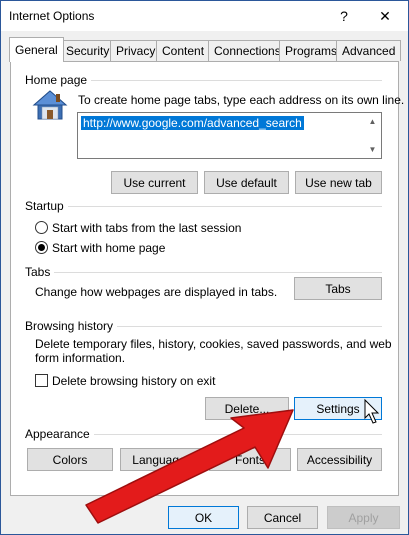 This screenshot has height=535, width=409. I want to click on cancel-button-label: Cancel, so click(282, 517).